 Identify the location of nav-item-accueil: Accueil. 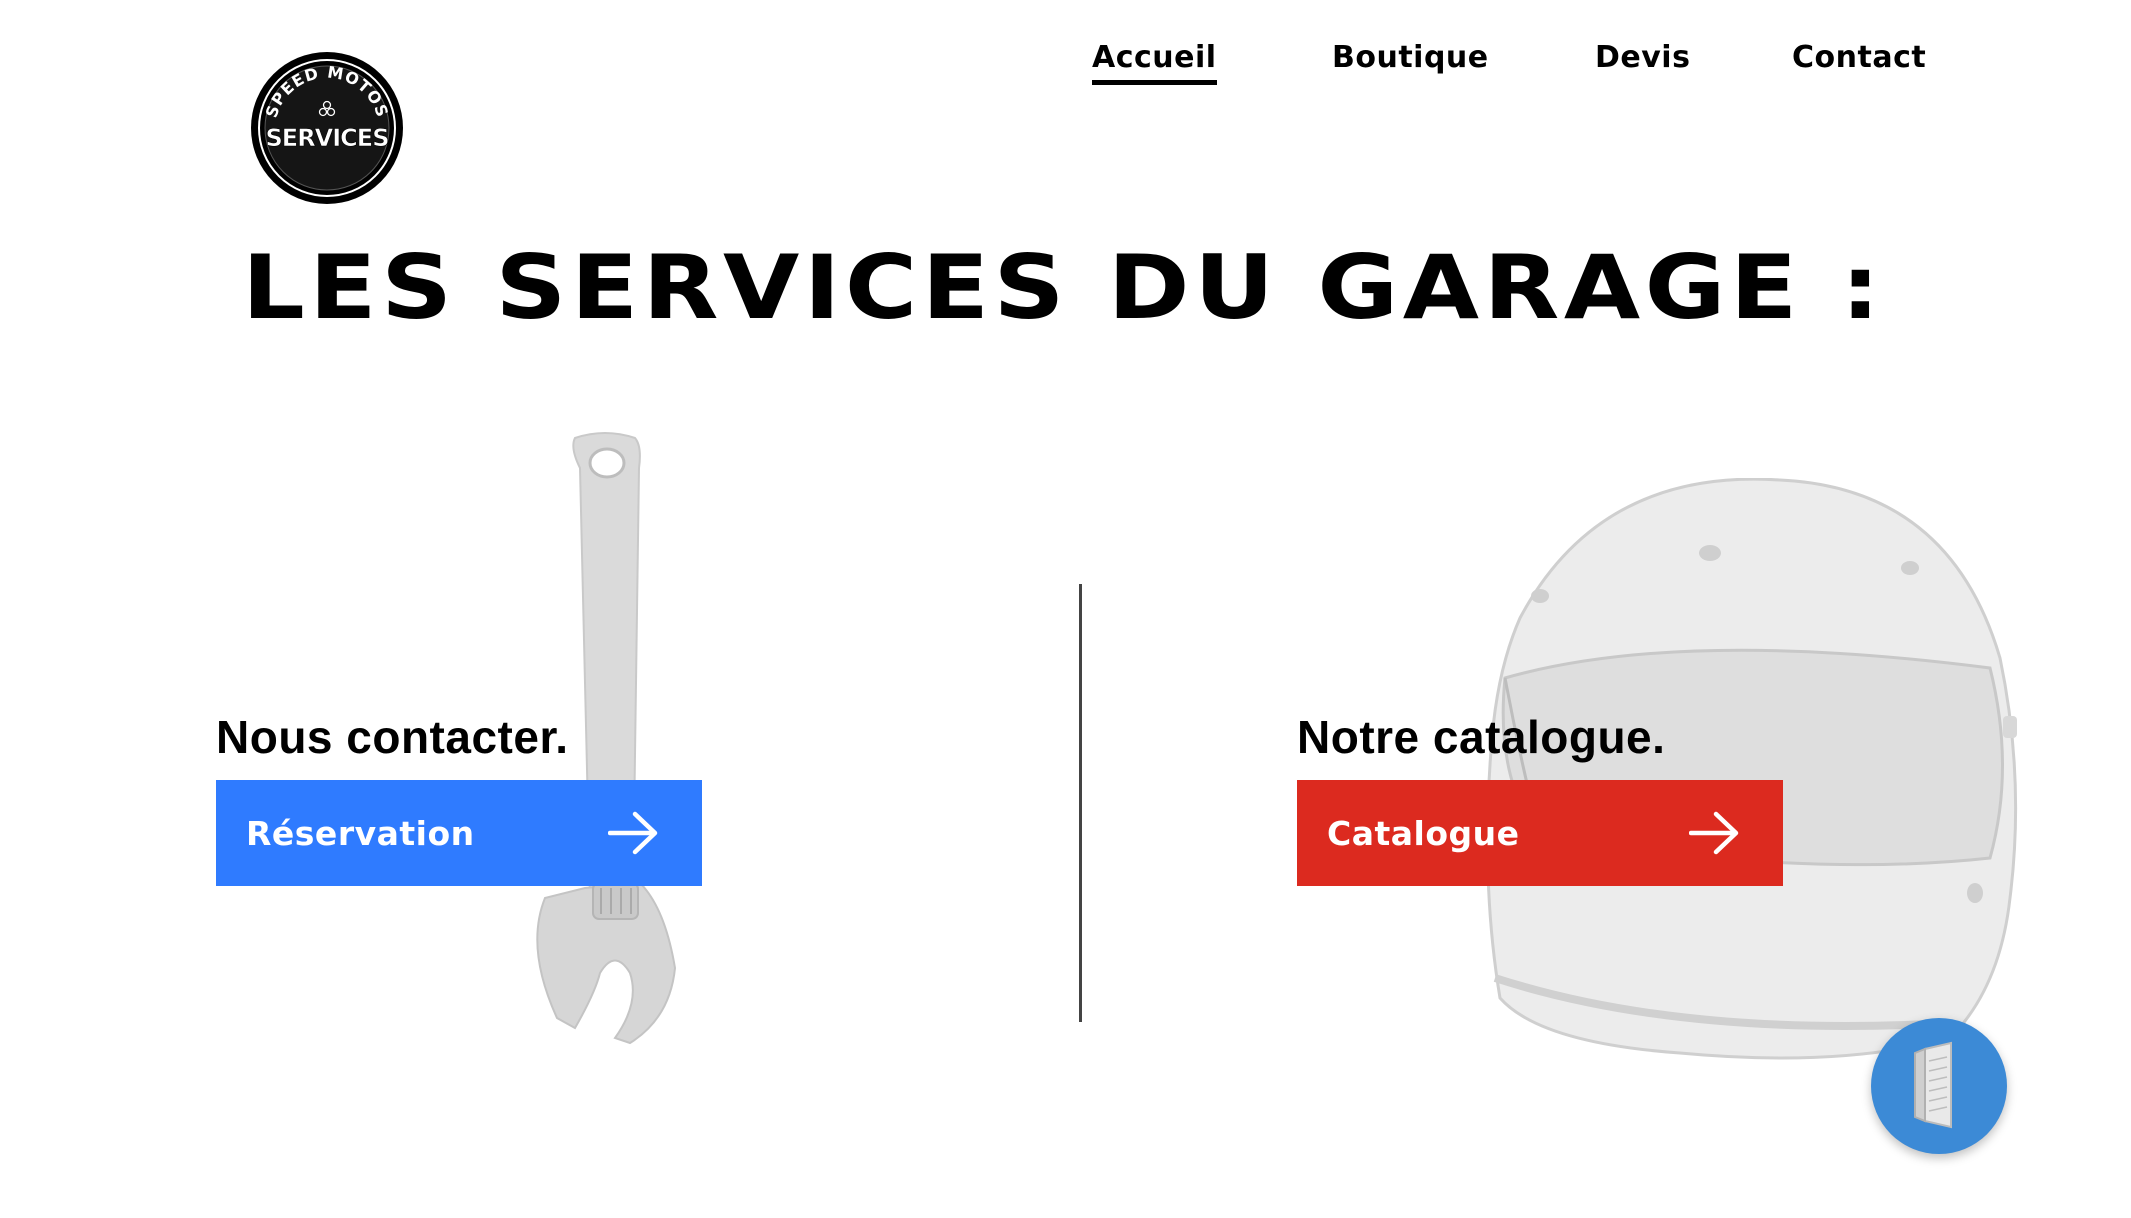
(1154, 62).